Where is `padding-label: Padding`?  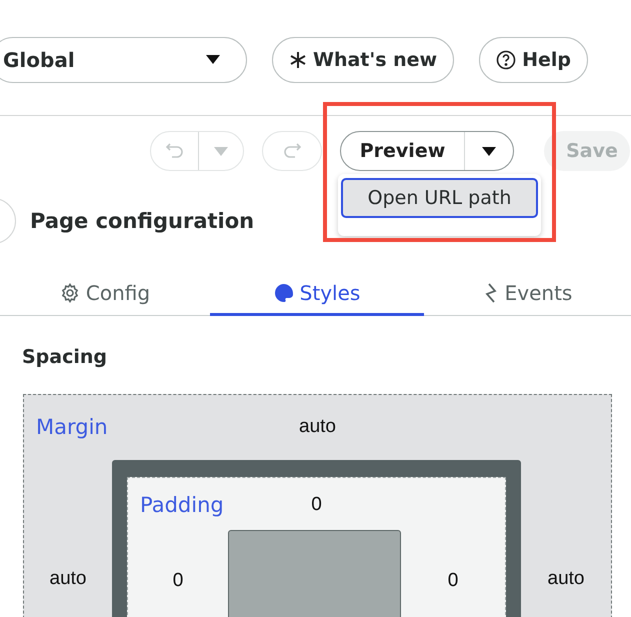 padding-label: Padding is located at coordinates (182, 504).